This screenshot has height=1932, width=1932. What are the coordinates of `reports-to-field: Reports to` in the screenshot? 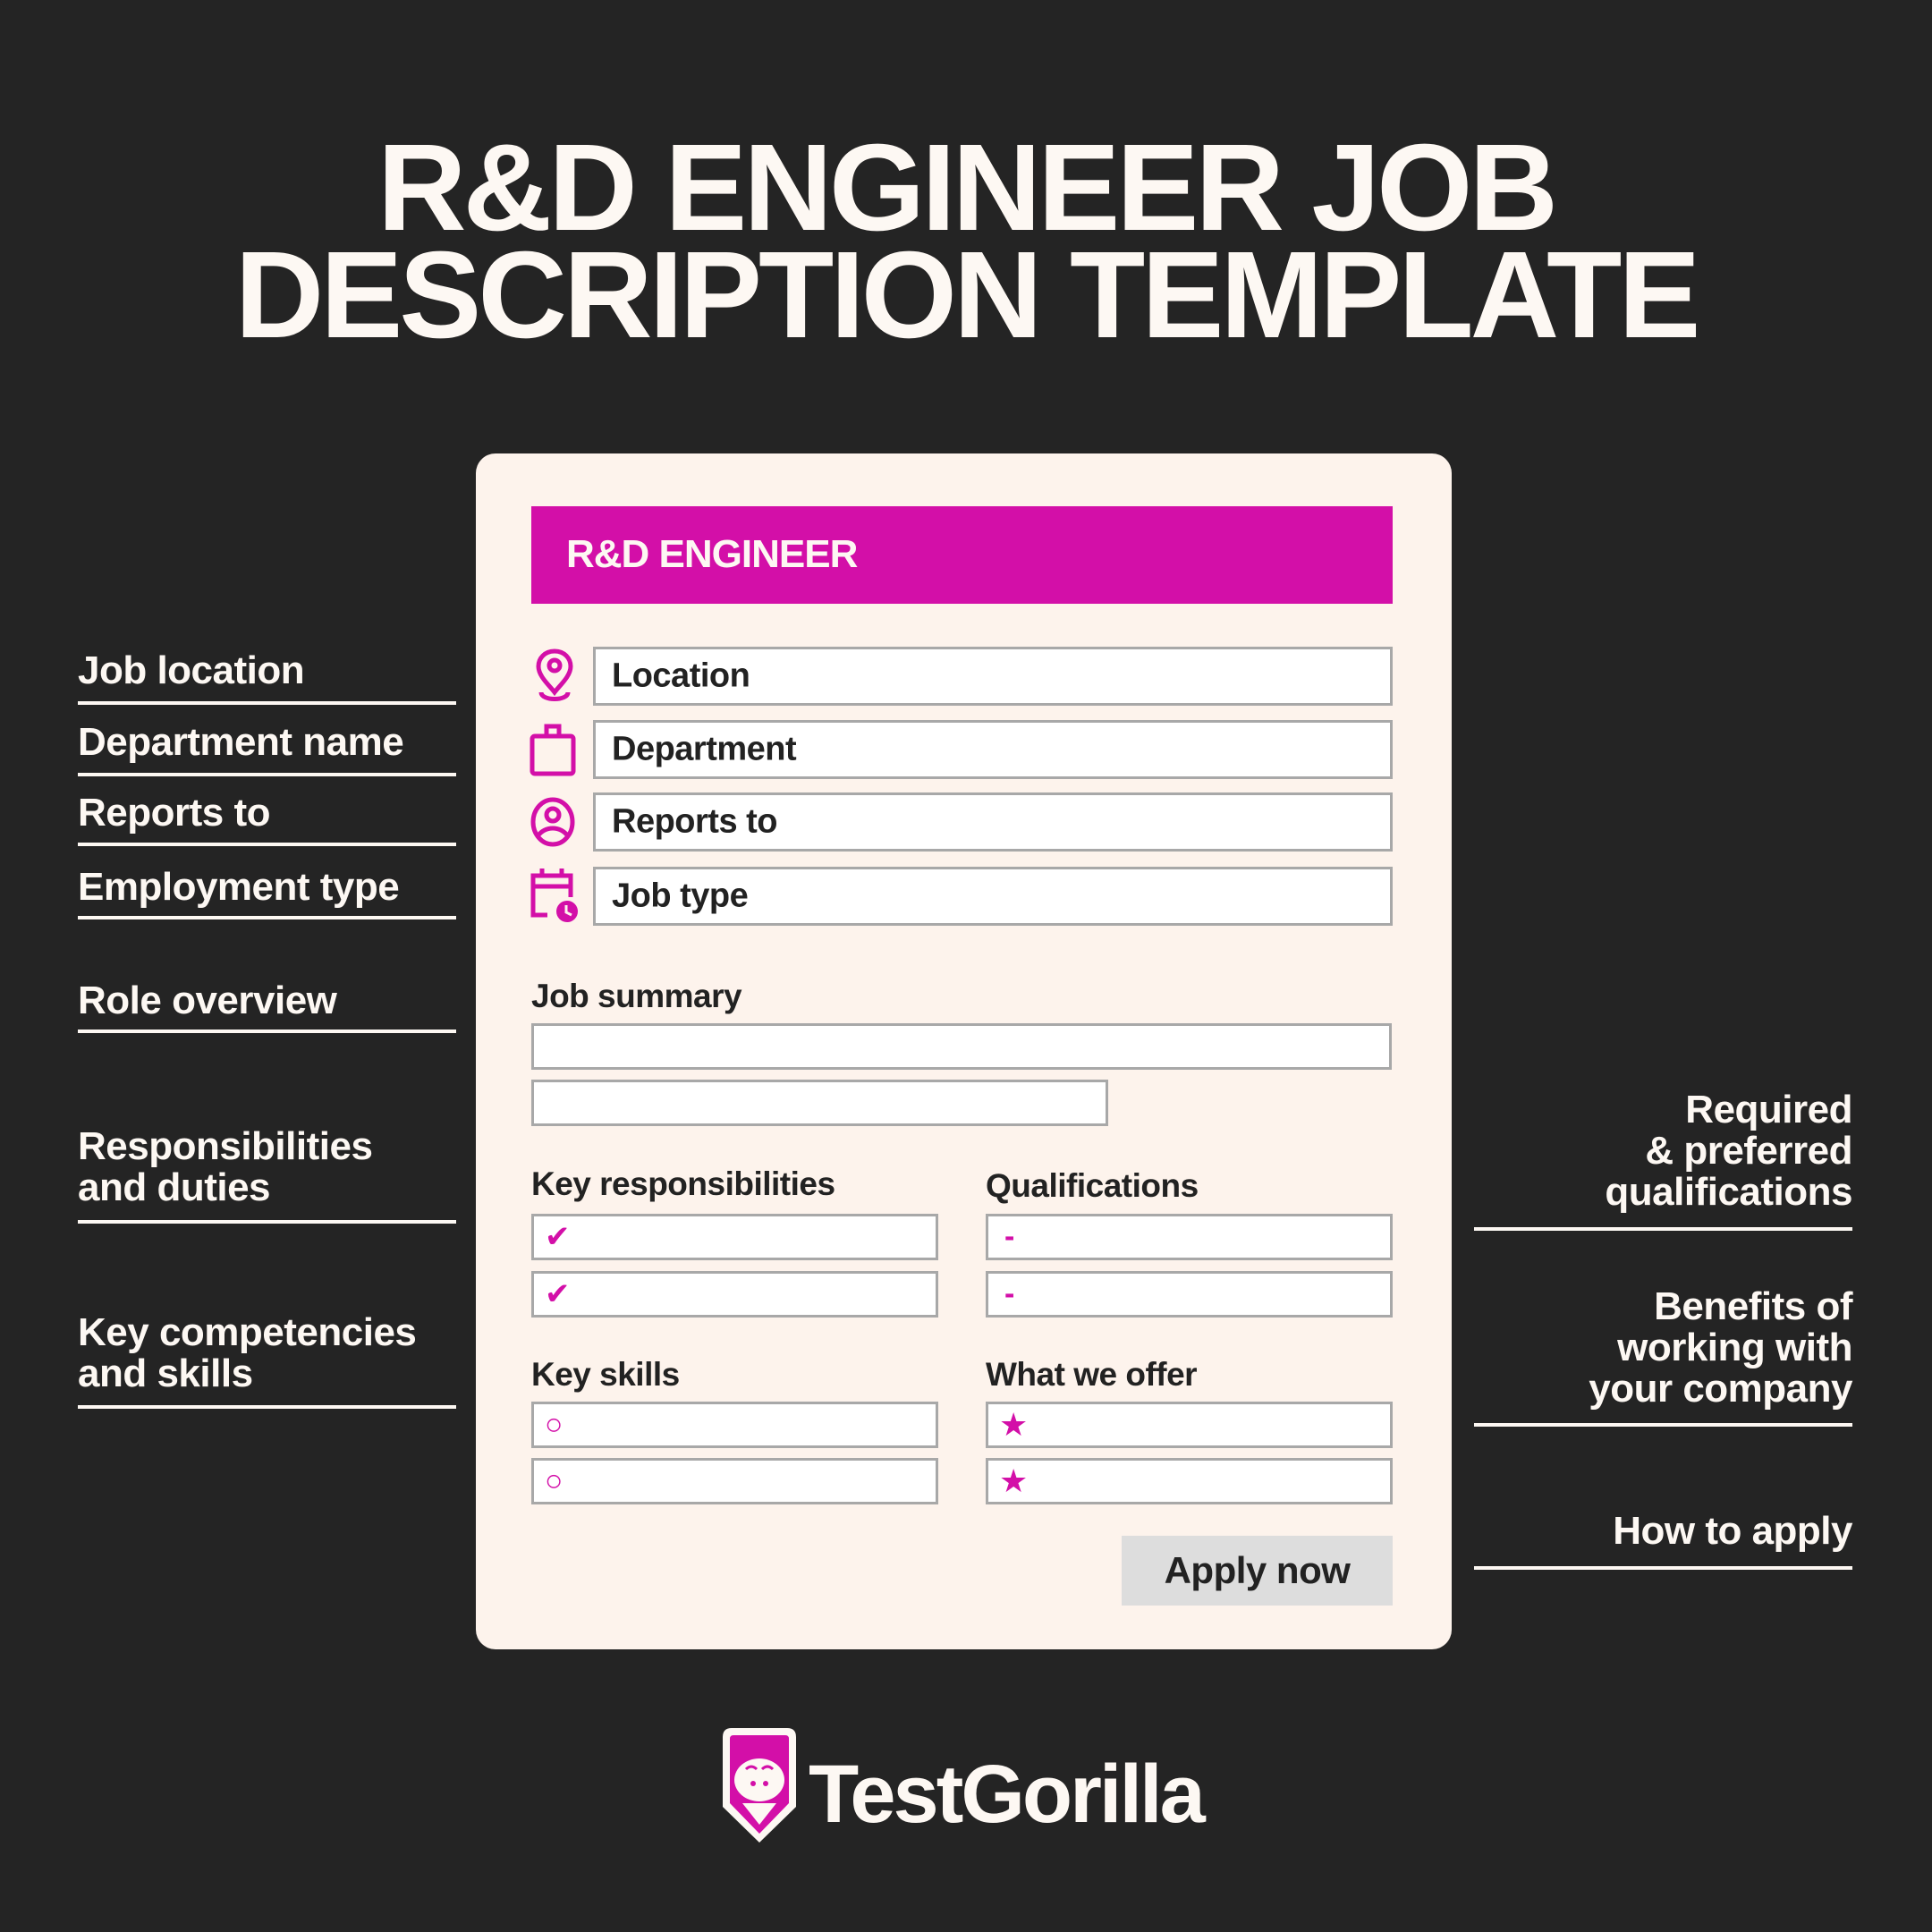 It's located at (993, 822).